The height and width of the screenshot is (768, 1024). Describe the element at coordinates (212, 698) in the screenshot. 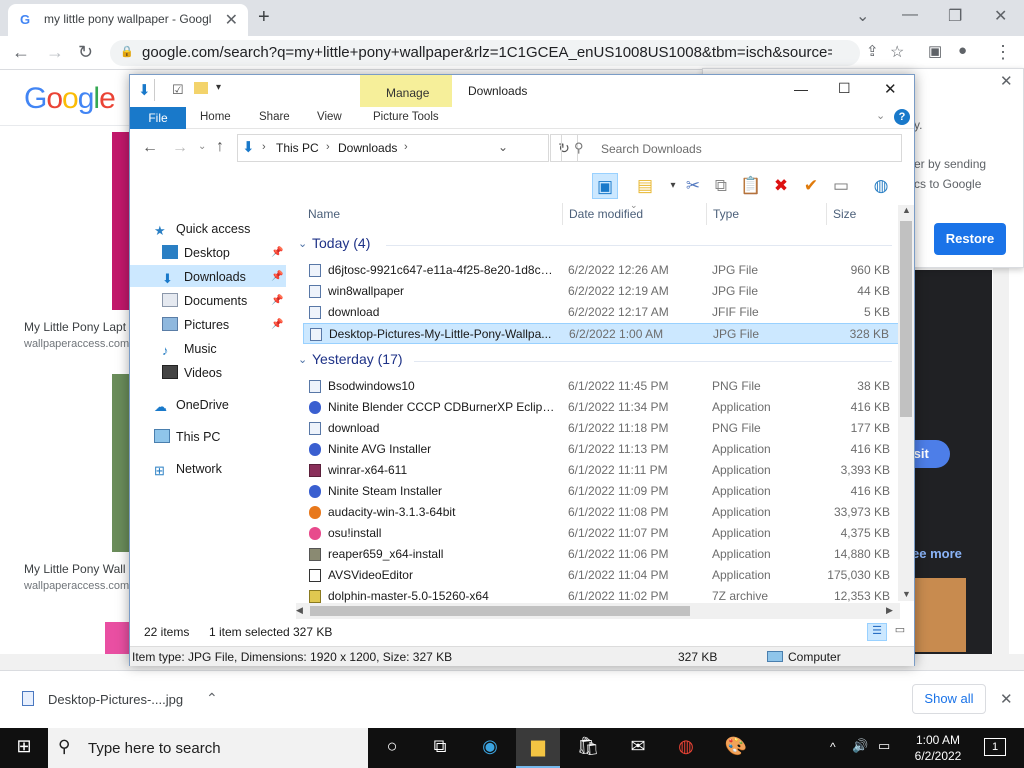

I see `chevron-up-icon: ⌃` at that location.